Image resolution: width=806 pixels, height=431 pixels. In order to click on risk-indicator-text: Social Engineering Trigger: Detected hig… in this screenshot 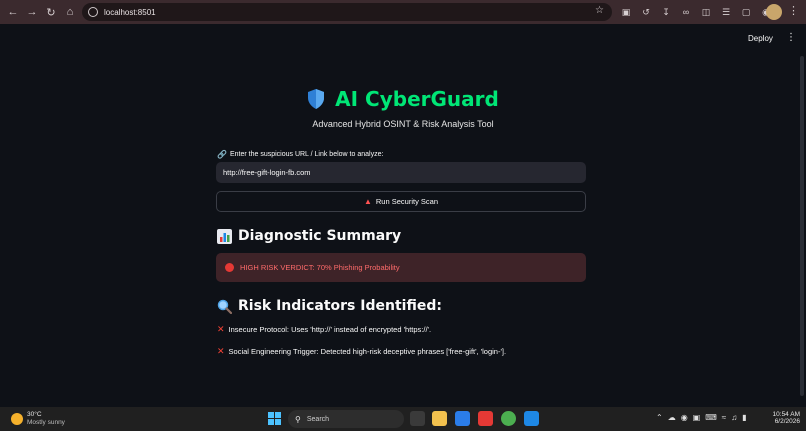, I will do `click(367, 351)`.